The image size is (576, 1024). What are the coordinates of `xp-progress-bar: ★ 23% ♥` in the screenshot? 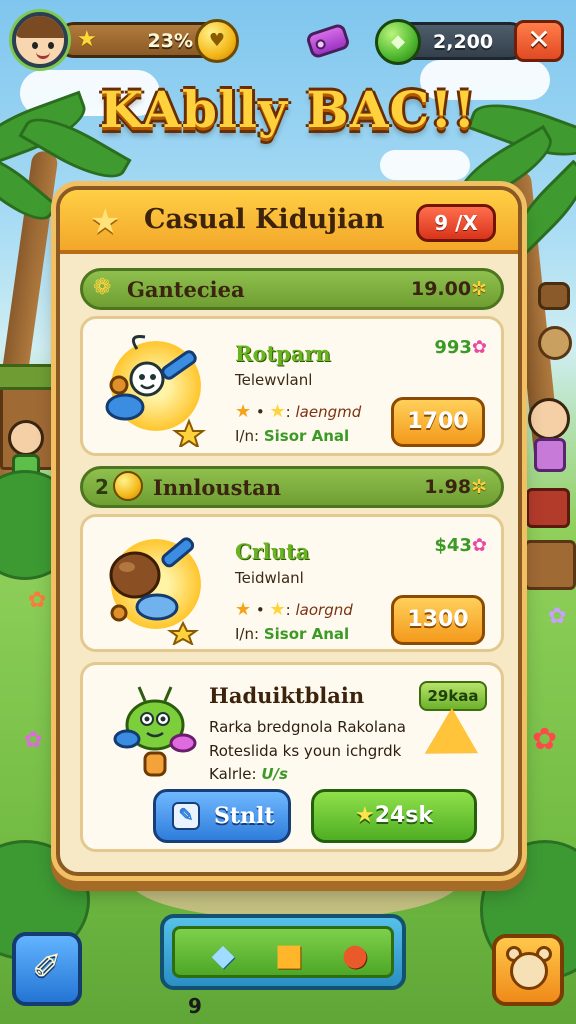 It's located at (147, 41).